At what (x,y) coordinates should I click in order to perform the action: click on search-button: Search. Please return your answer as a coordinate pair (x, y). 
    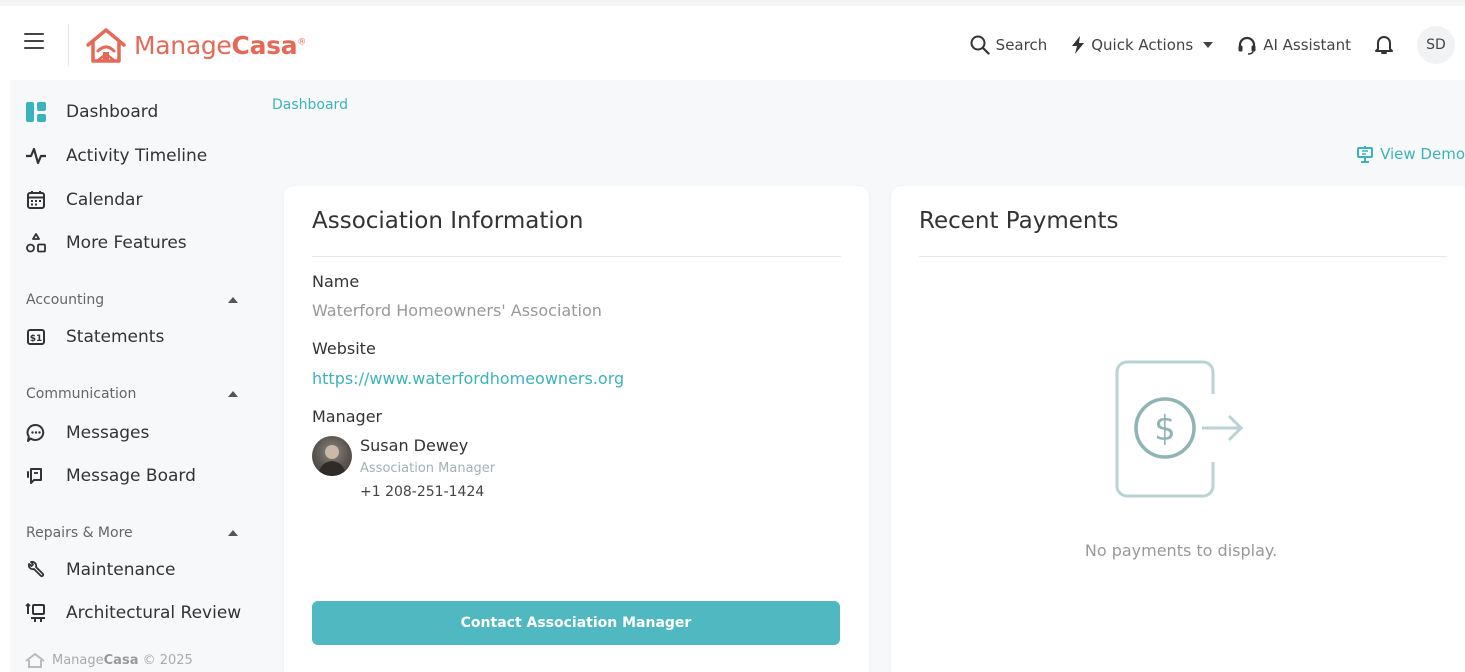
    Looking at the image, I should click on (1009, 45).